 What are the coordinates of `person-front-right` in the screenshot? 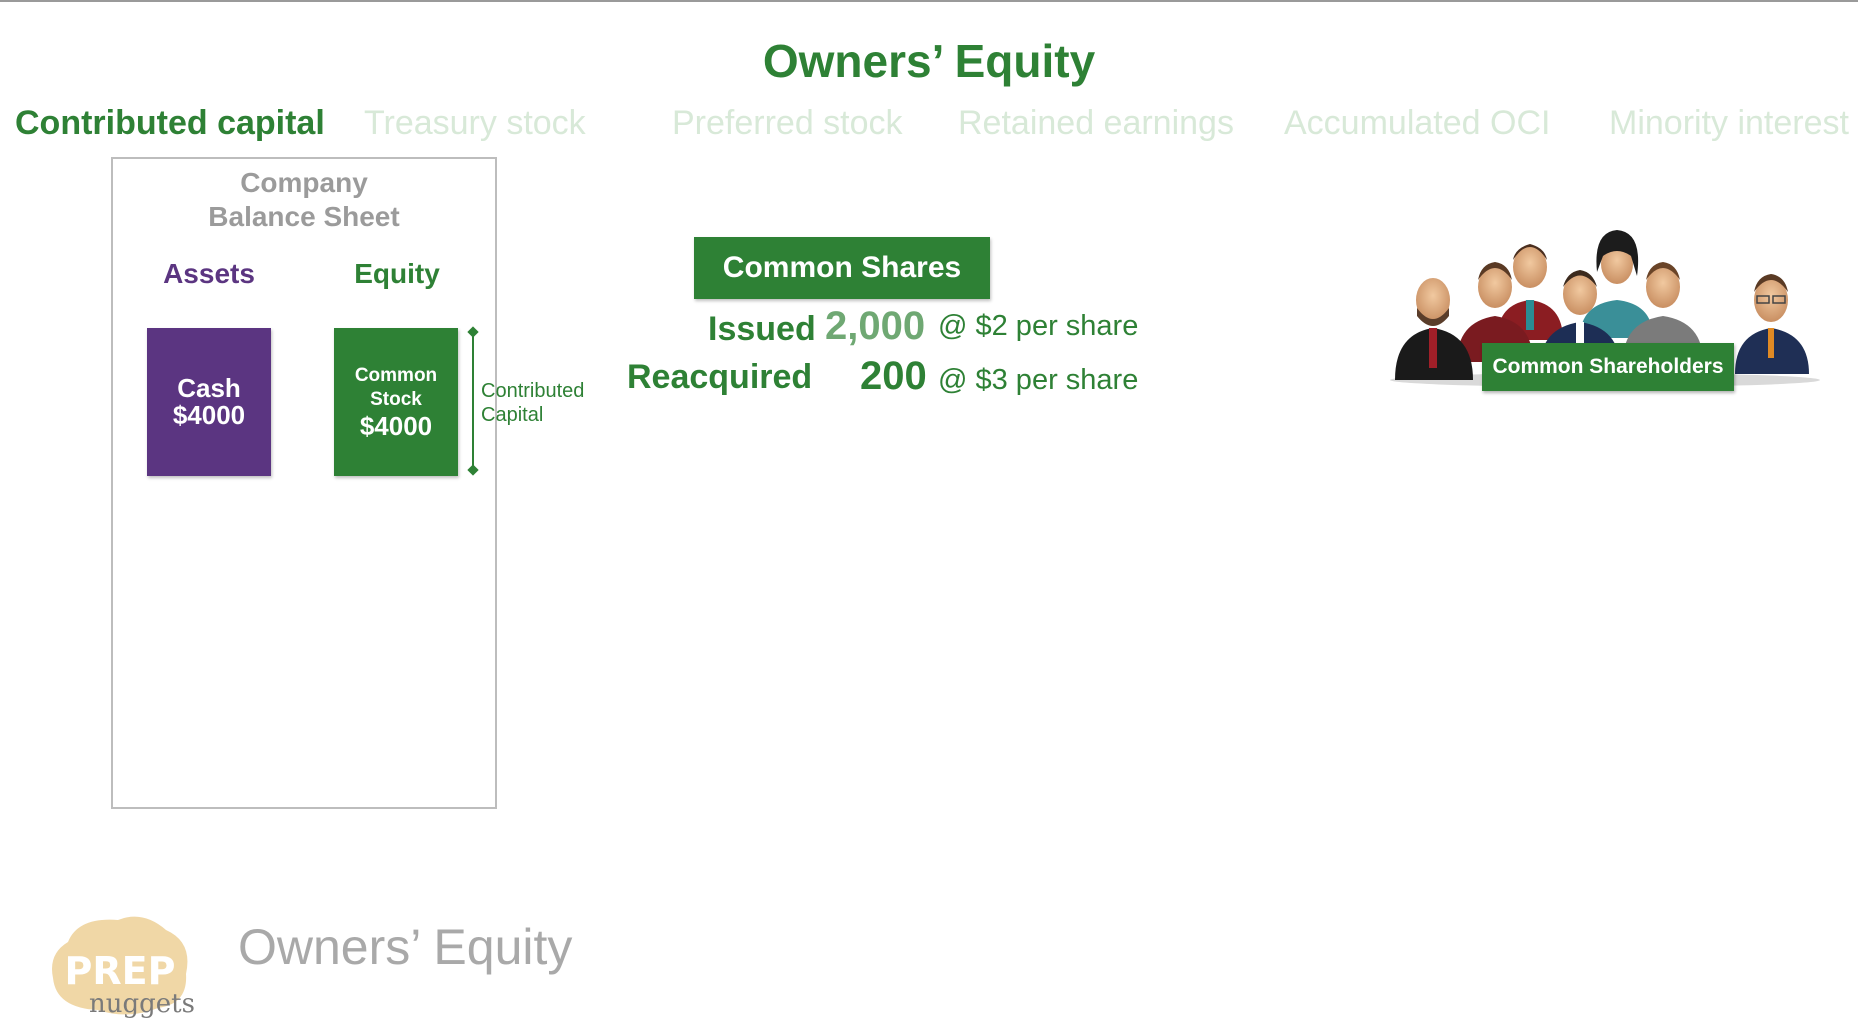 It's located at (1772, 324).